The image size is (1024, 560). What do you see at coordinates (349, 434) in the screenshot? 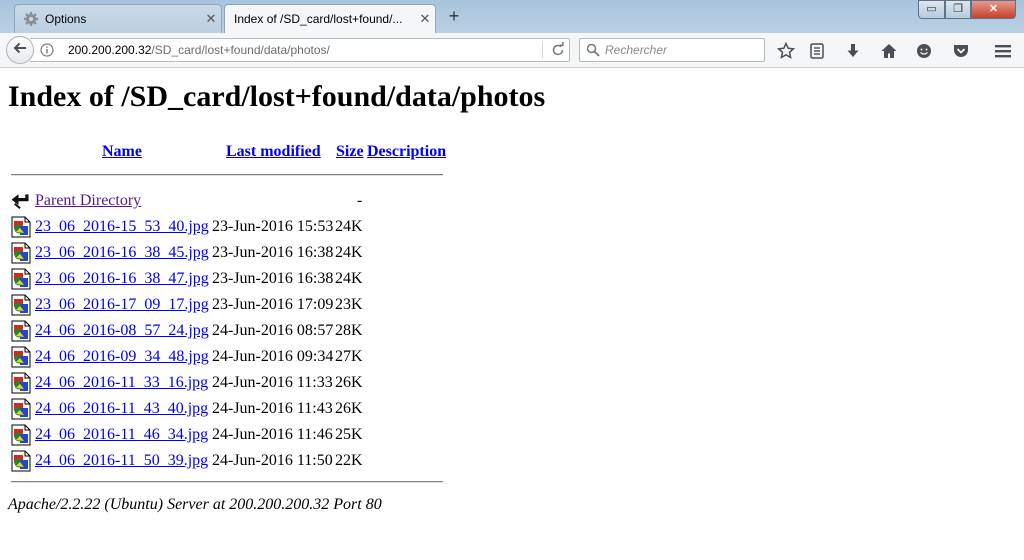
I see `file-size: 25K` at bounding box center [349, 434].